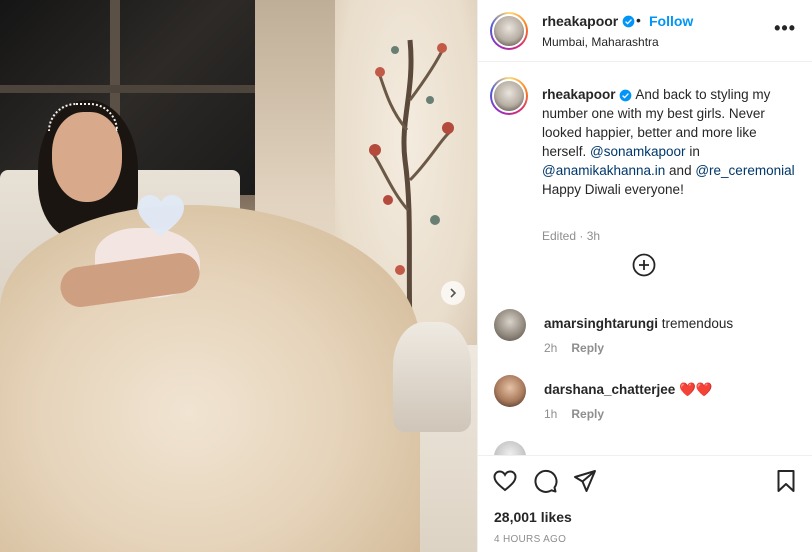 The width and height of the screenshot is (812, 552). I want to click on caption-author-avatar, so click(509, 96).